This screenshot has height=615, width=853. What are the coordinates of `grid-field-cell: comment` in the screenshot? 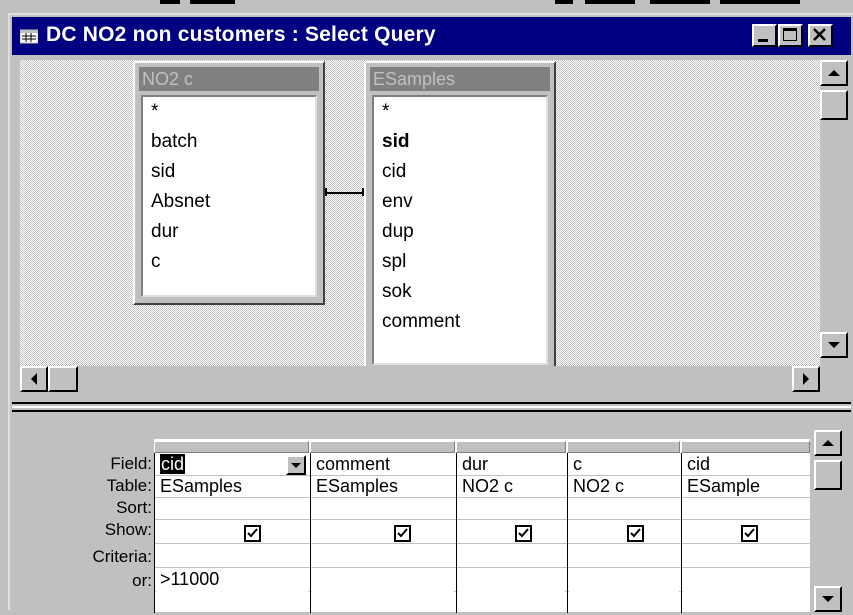 It's located at (383, 464).